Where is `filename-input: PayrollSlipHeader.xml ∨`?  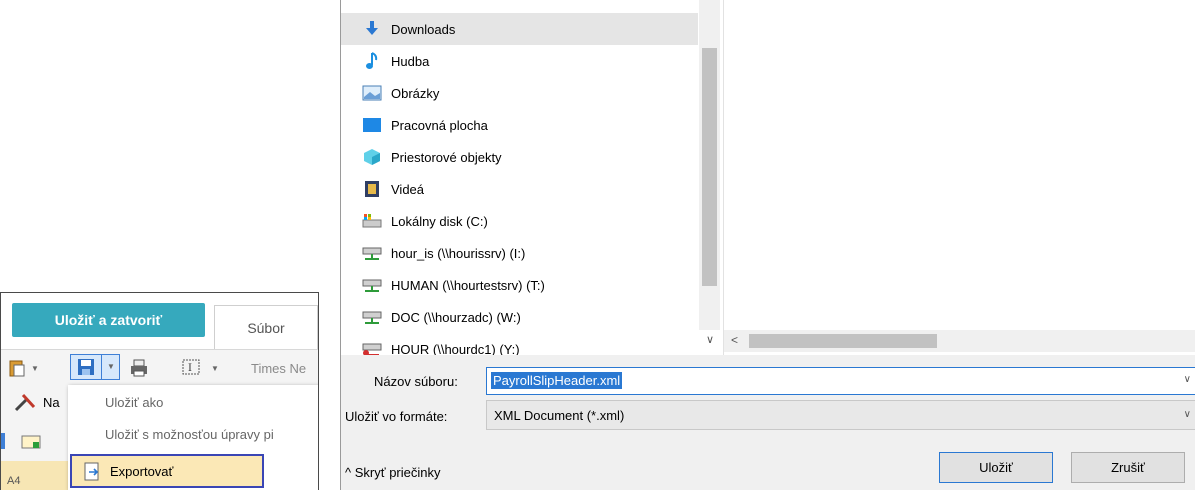
filename-input: PayrollSlipHeader.xml ∨ is located at coordinates (840, 381).